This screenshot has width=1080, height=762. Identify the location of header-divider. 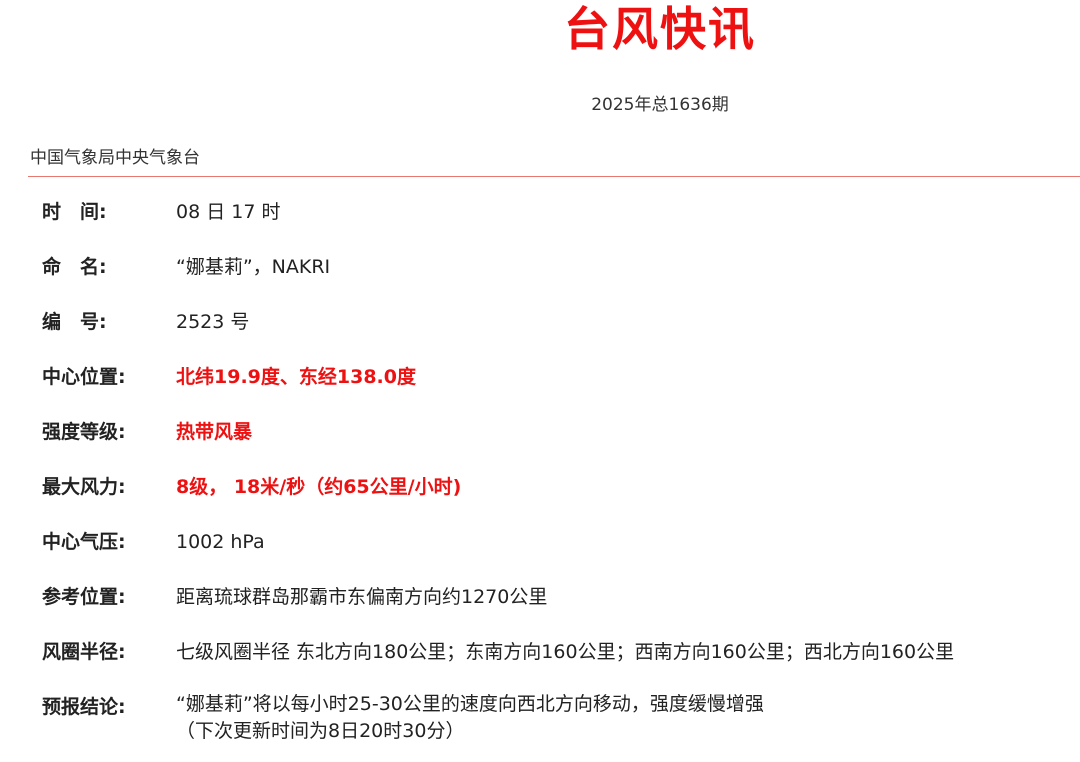
(554, 176).